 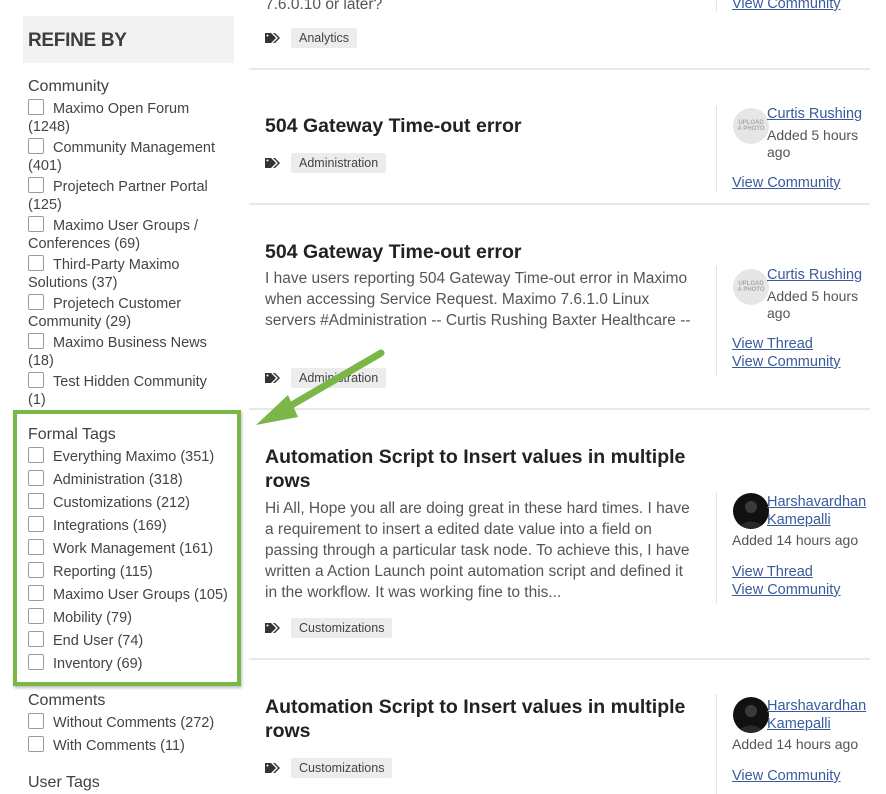 What do you see at coordinates (132, 745) in the screenshot?
I see `filter-with-comments: With Comments (11)` at bounding box center [132, 745].